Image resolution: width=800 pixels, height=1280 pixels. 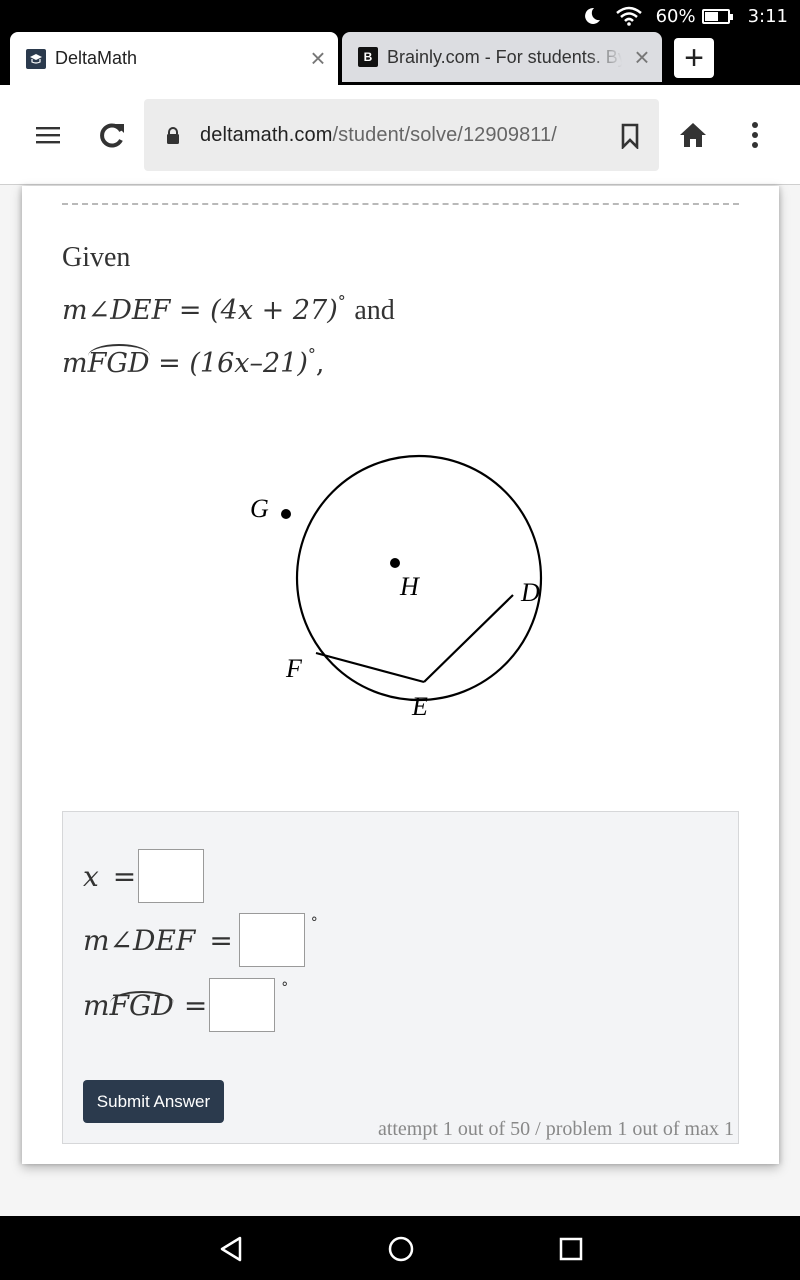 What do you see at coordinates (370, 667) in the screenshot?
I see `chord-fe` at bounding box center [370, 667].